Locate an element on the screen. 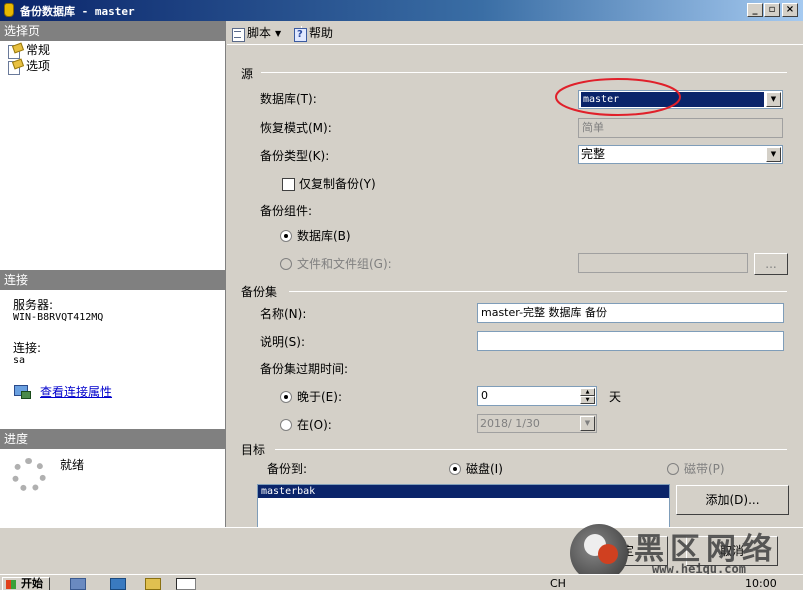 The width and height of the screenshot is (803, 590). connection-label: 连接: is located at coordinates (27, 348).